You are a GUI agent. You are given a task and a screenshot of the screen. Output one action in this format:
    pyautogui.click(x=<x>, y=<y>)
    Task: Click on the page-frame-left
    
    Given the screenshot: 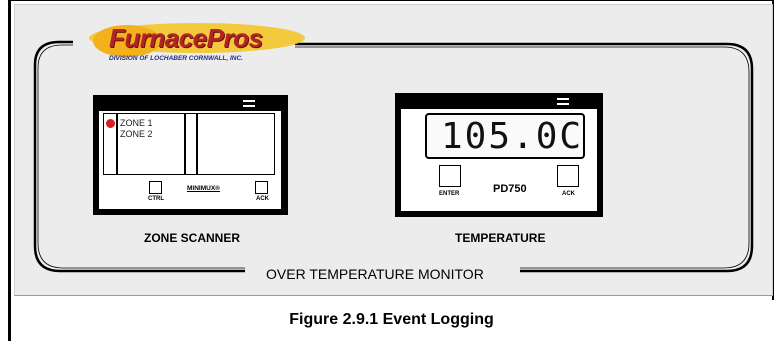 What is the action you would take?
    pyautogui.click(x=9, y=170)
    